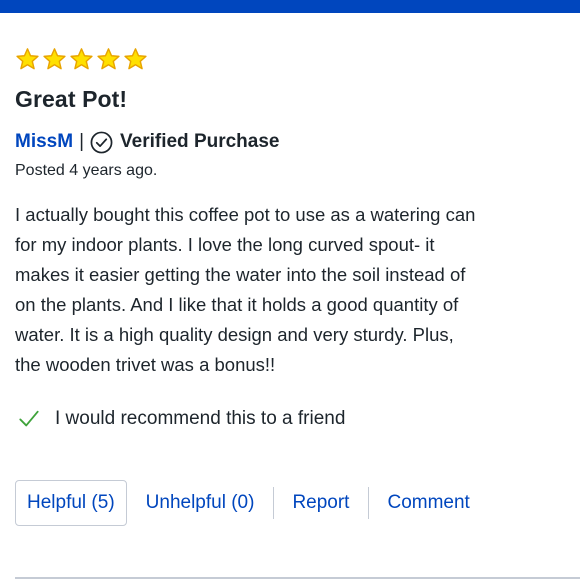 The width and height of the screenshot is (580, 580). Describe the element at coordinates (200, 141) in the screenshot. I see `verified-purchase-label: Verified Purchase` at that location.